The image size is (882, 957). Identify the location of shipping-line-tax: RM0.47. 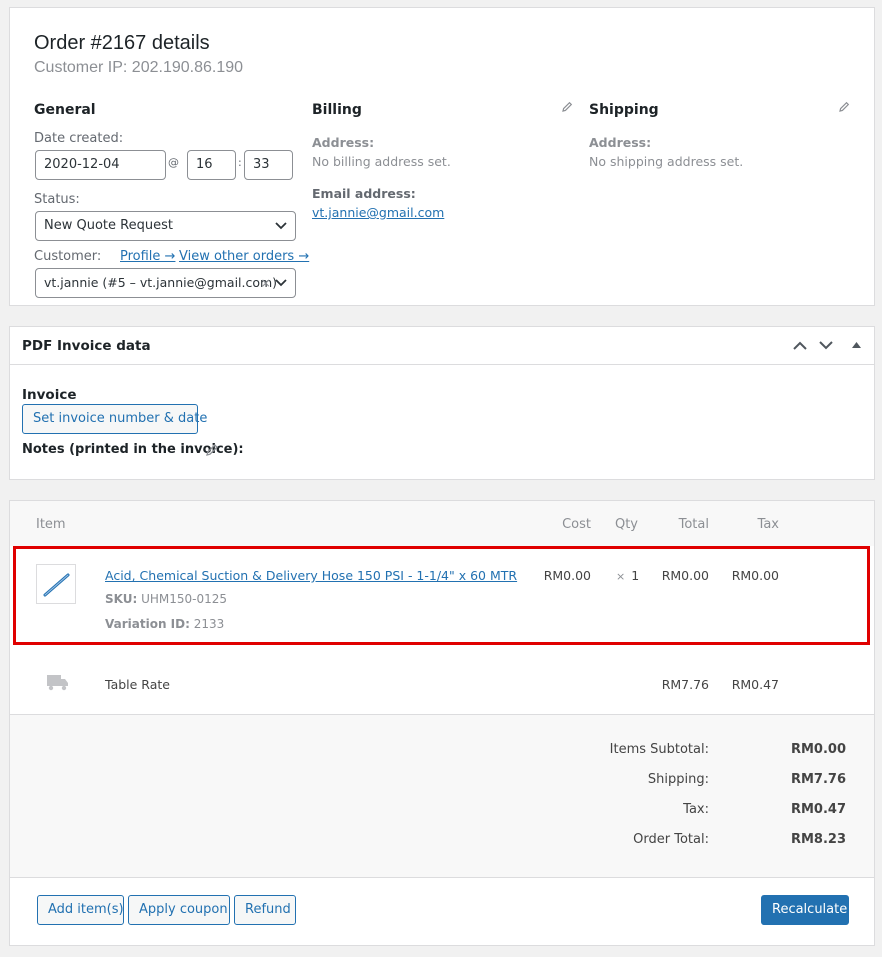
(755, 684).